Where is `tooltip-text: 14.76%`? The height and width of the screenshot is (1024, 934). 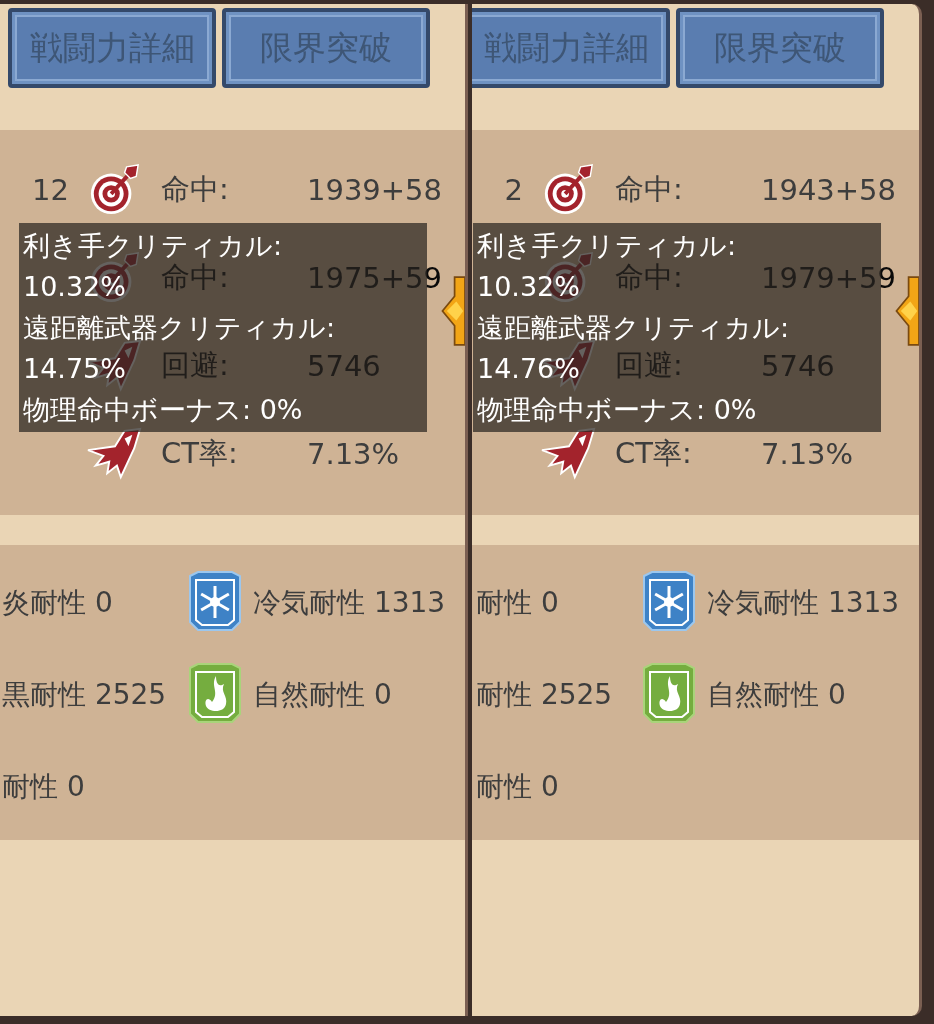 tooltip-text: 14.76% is located at coordinates (528, 369).